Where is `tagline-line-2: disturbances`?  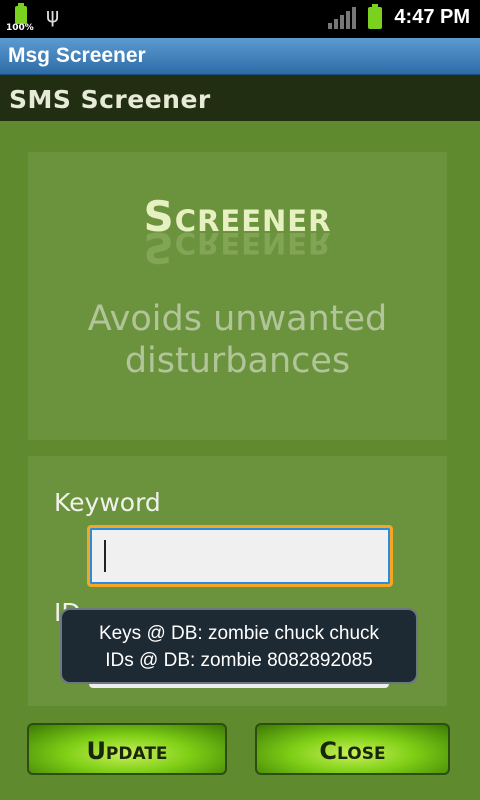
tagline-line-2: disturbances is located at coordinates (237, 361).